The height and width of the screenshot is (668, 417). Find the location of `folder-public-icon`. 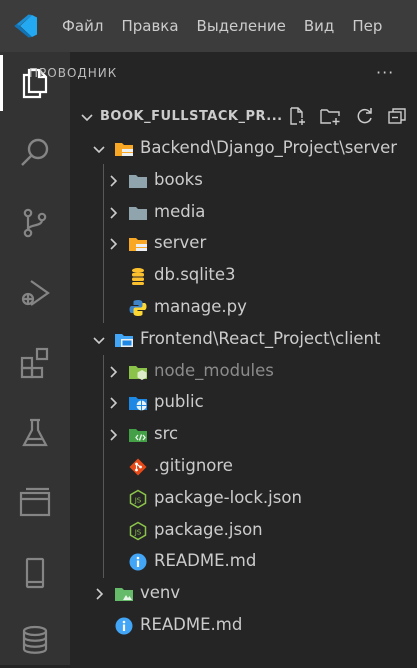

folder-public-icon is located at coordinates (138, 403).